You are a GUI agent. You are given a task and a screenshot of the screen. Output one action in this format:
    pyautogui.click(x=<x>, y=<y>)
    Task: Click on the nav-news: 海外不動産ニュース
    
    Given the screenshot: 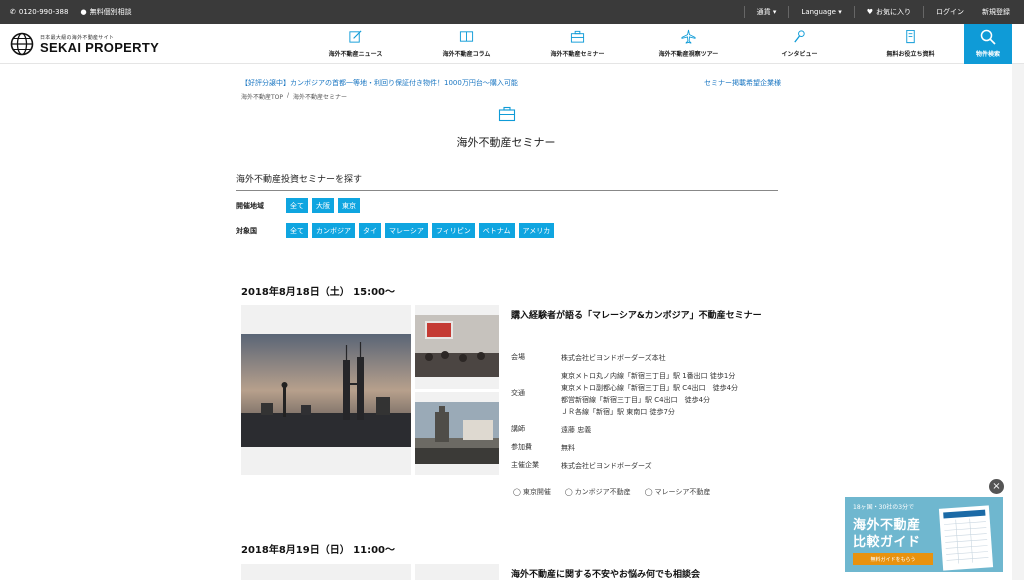 What is the action you would take?
    pyautogui.click(x=355, y=44)
    